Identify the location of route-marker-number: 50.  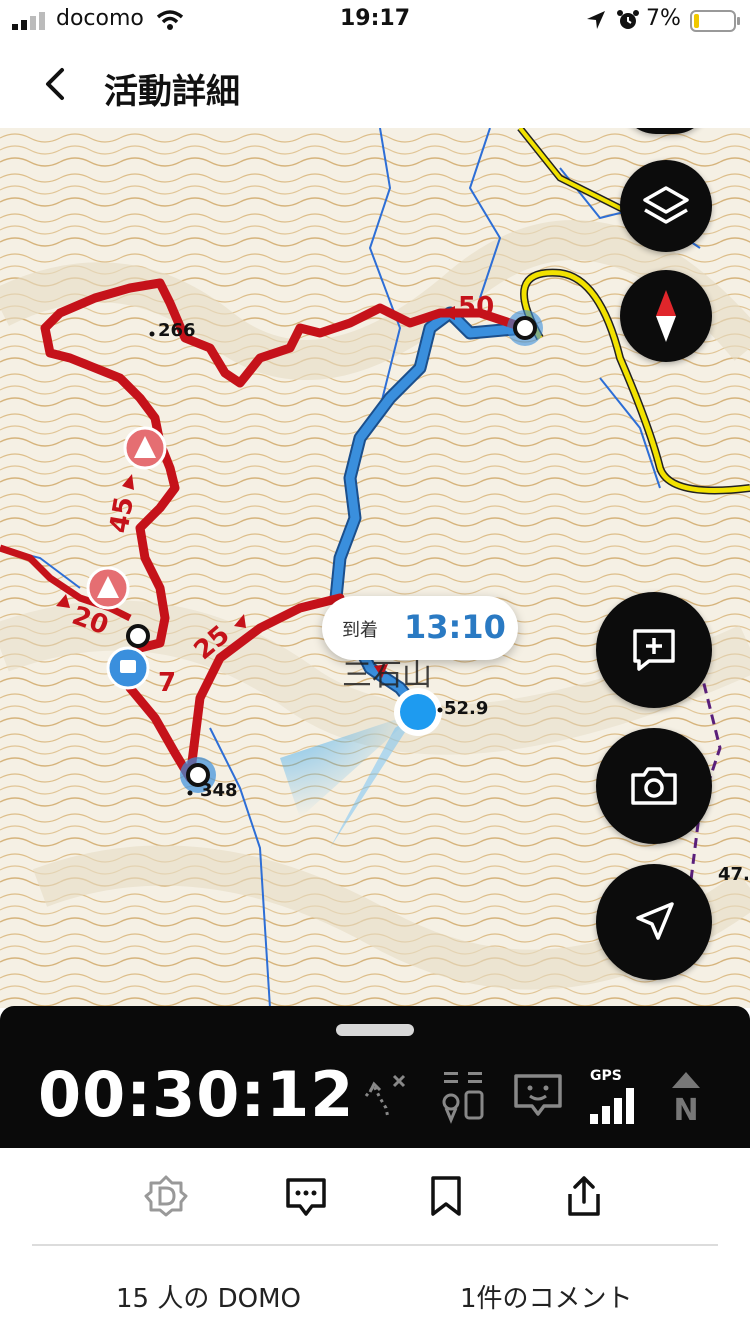
(476, 307).